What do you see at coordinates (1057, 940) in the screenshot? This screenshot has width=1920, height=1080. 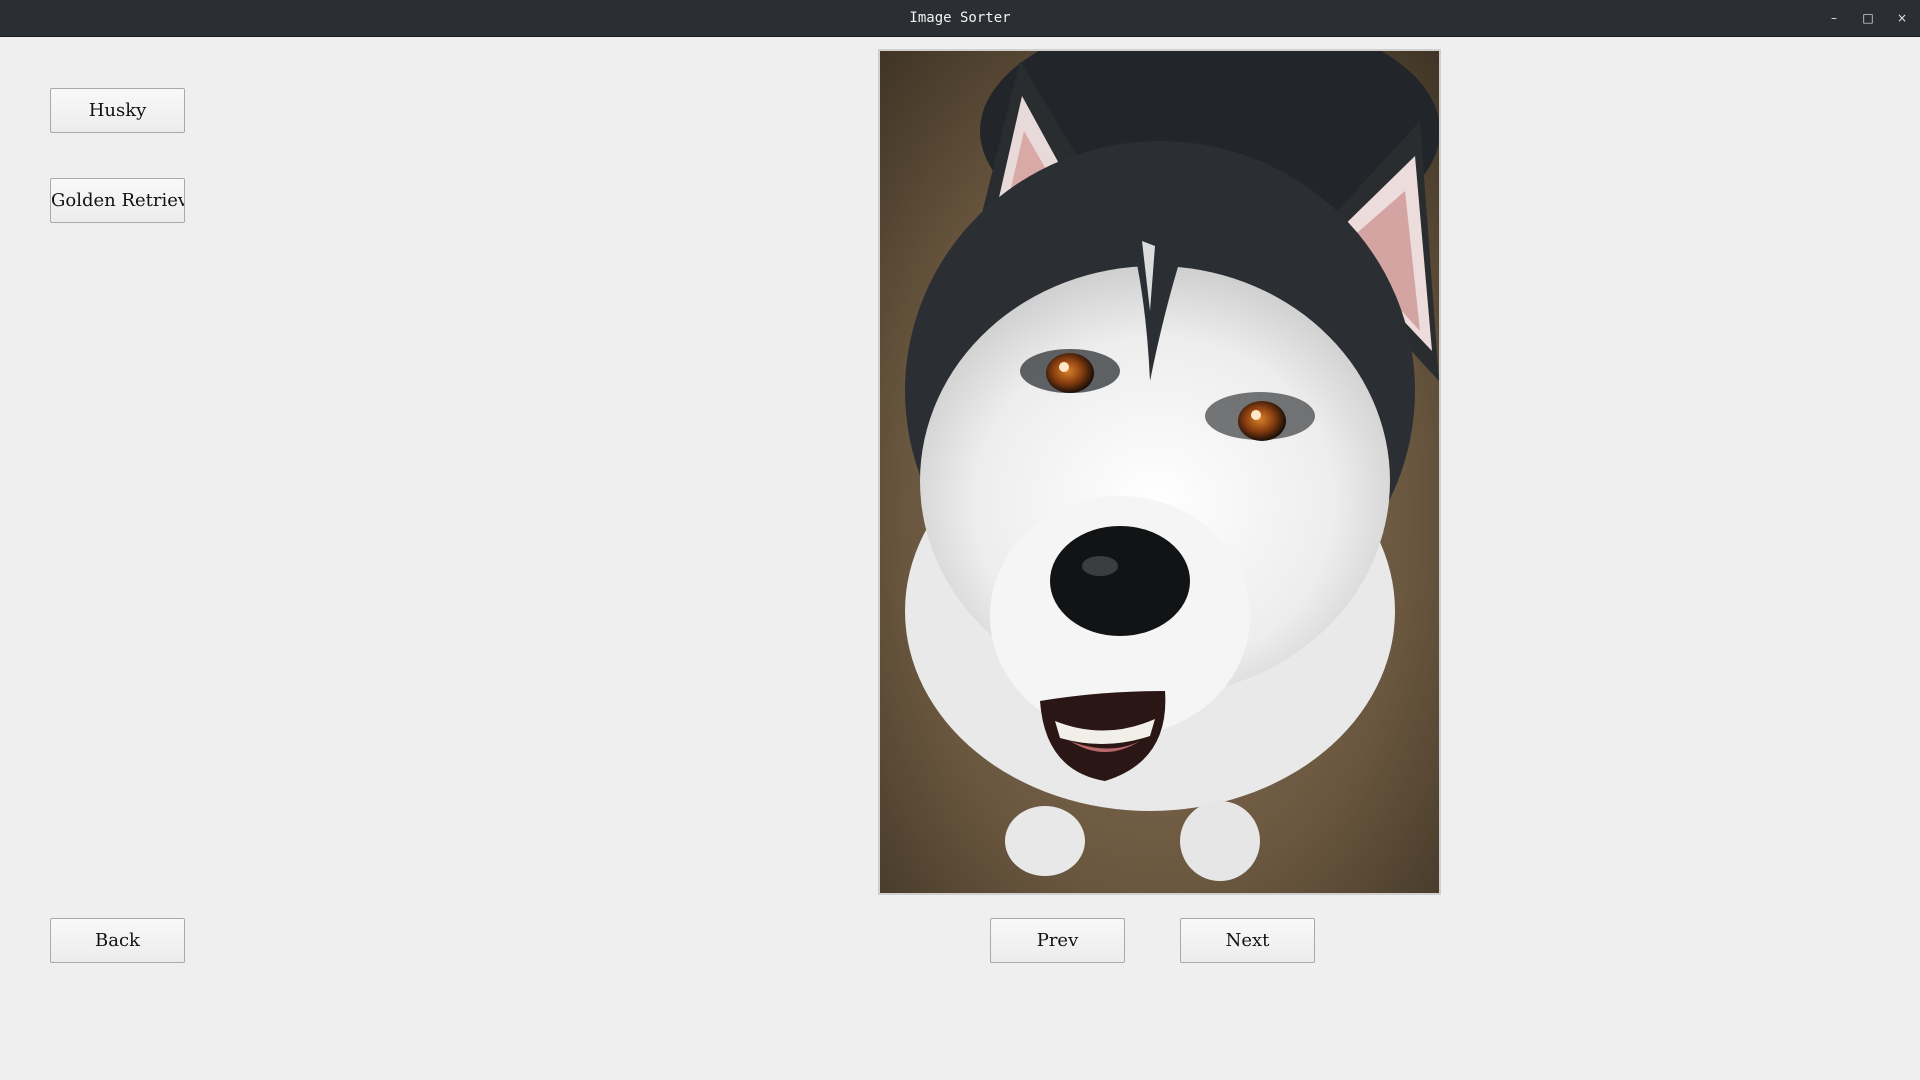 I see `prev-button: Prev` at bounding box center [1057, 940].